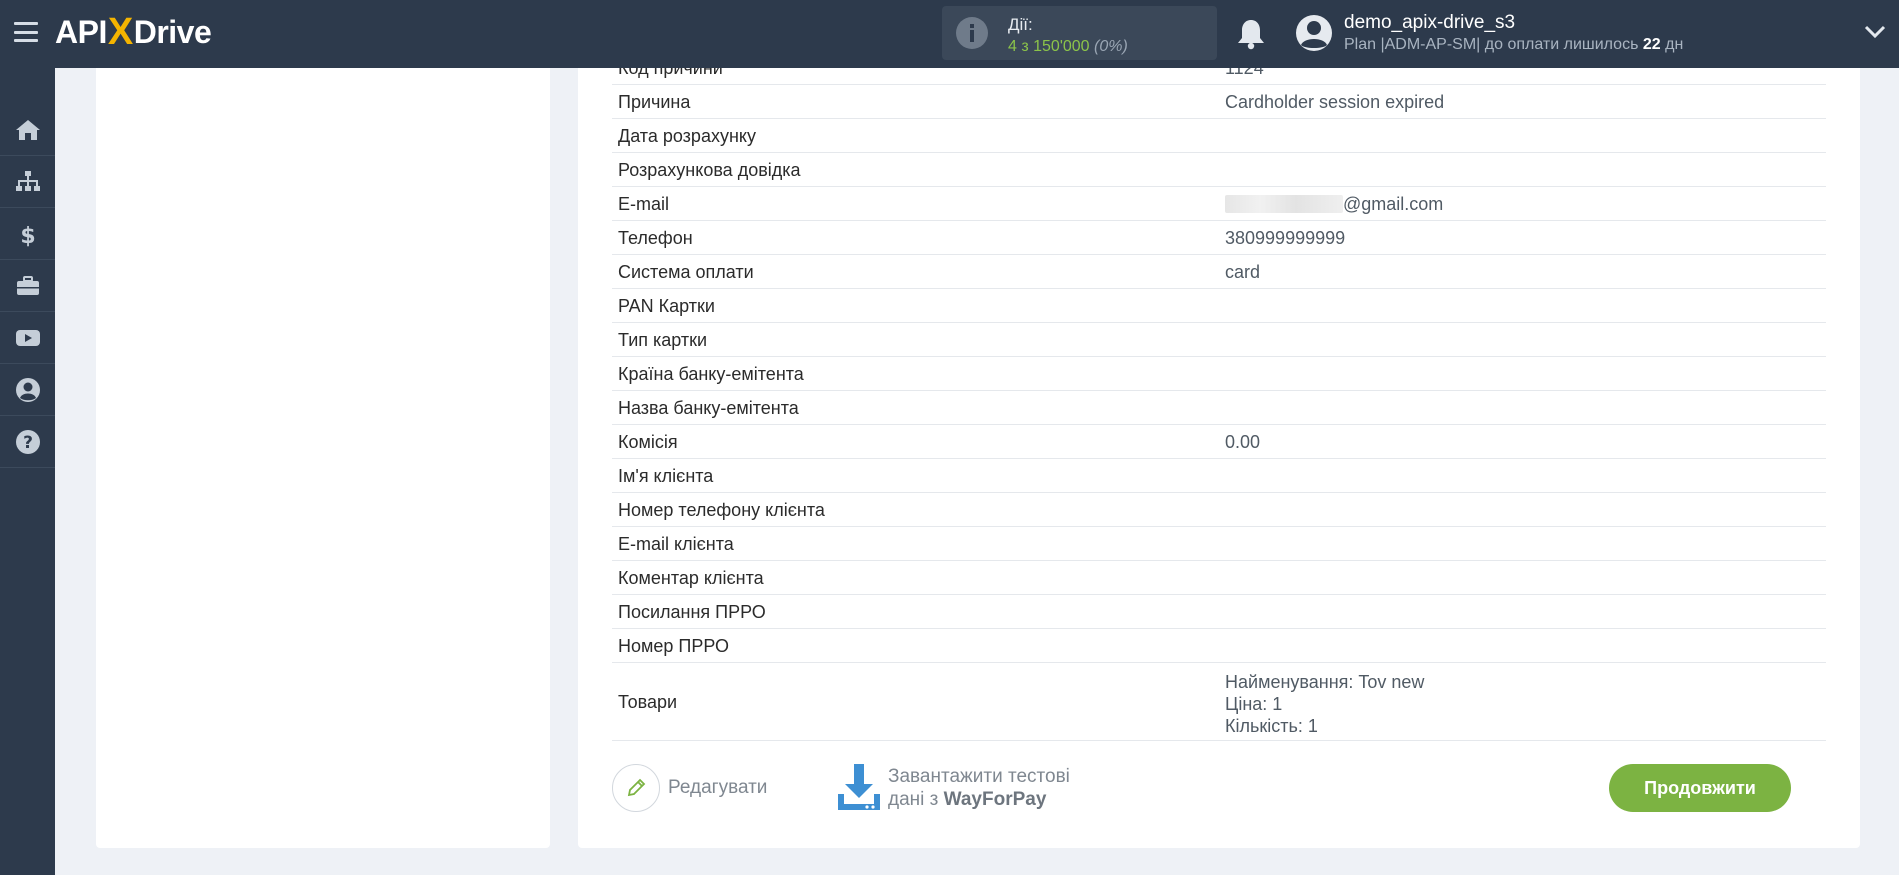 This screenshot has width=1899, height=875. What do you see at coordinates (1079, 33) in the screenshot?
I see `actions-counter: Дії: 4 з 150'000 (0%)` at bounding box center [1079, 33].